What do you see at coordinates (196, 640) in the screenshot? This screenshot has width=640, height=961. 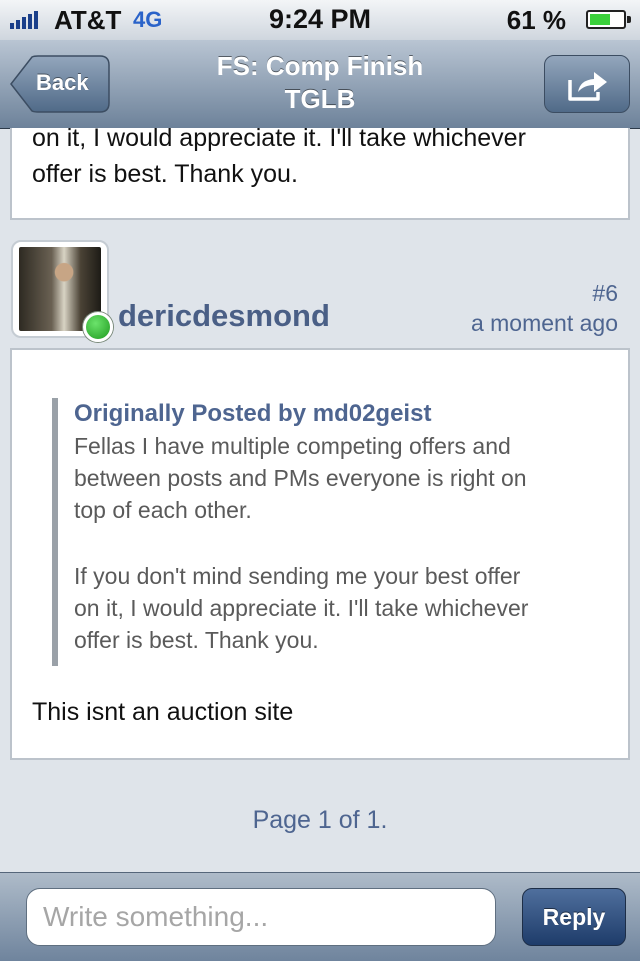 I see `quote-line: offer is best. Thank you.` at bounding box center [196, 640].